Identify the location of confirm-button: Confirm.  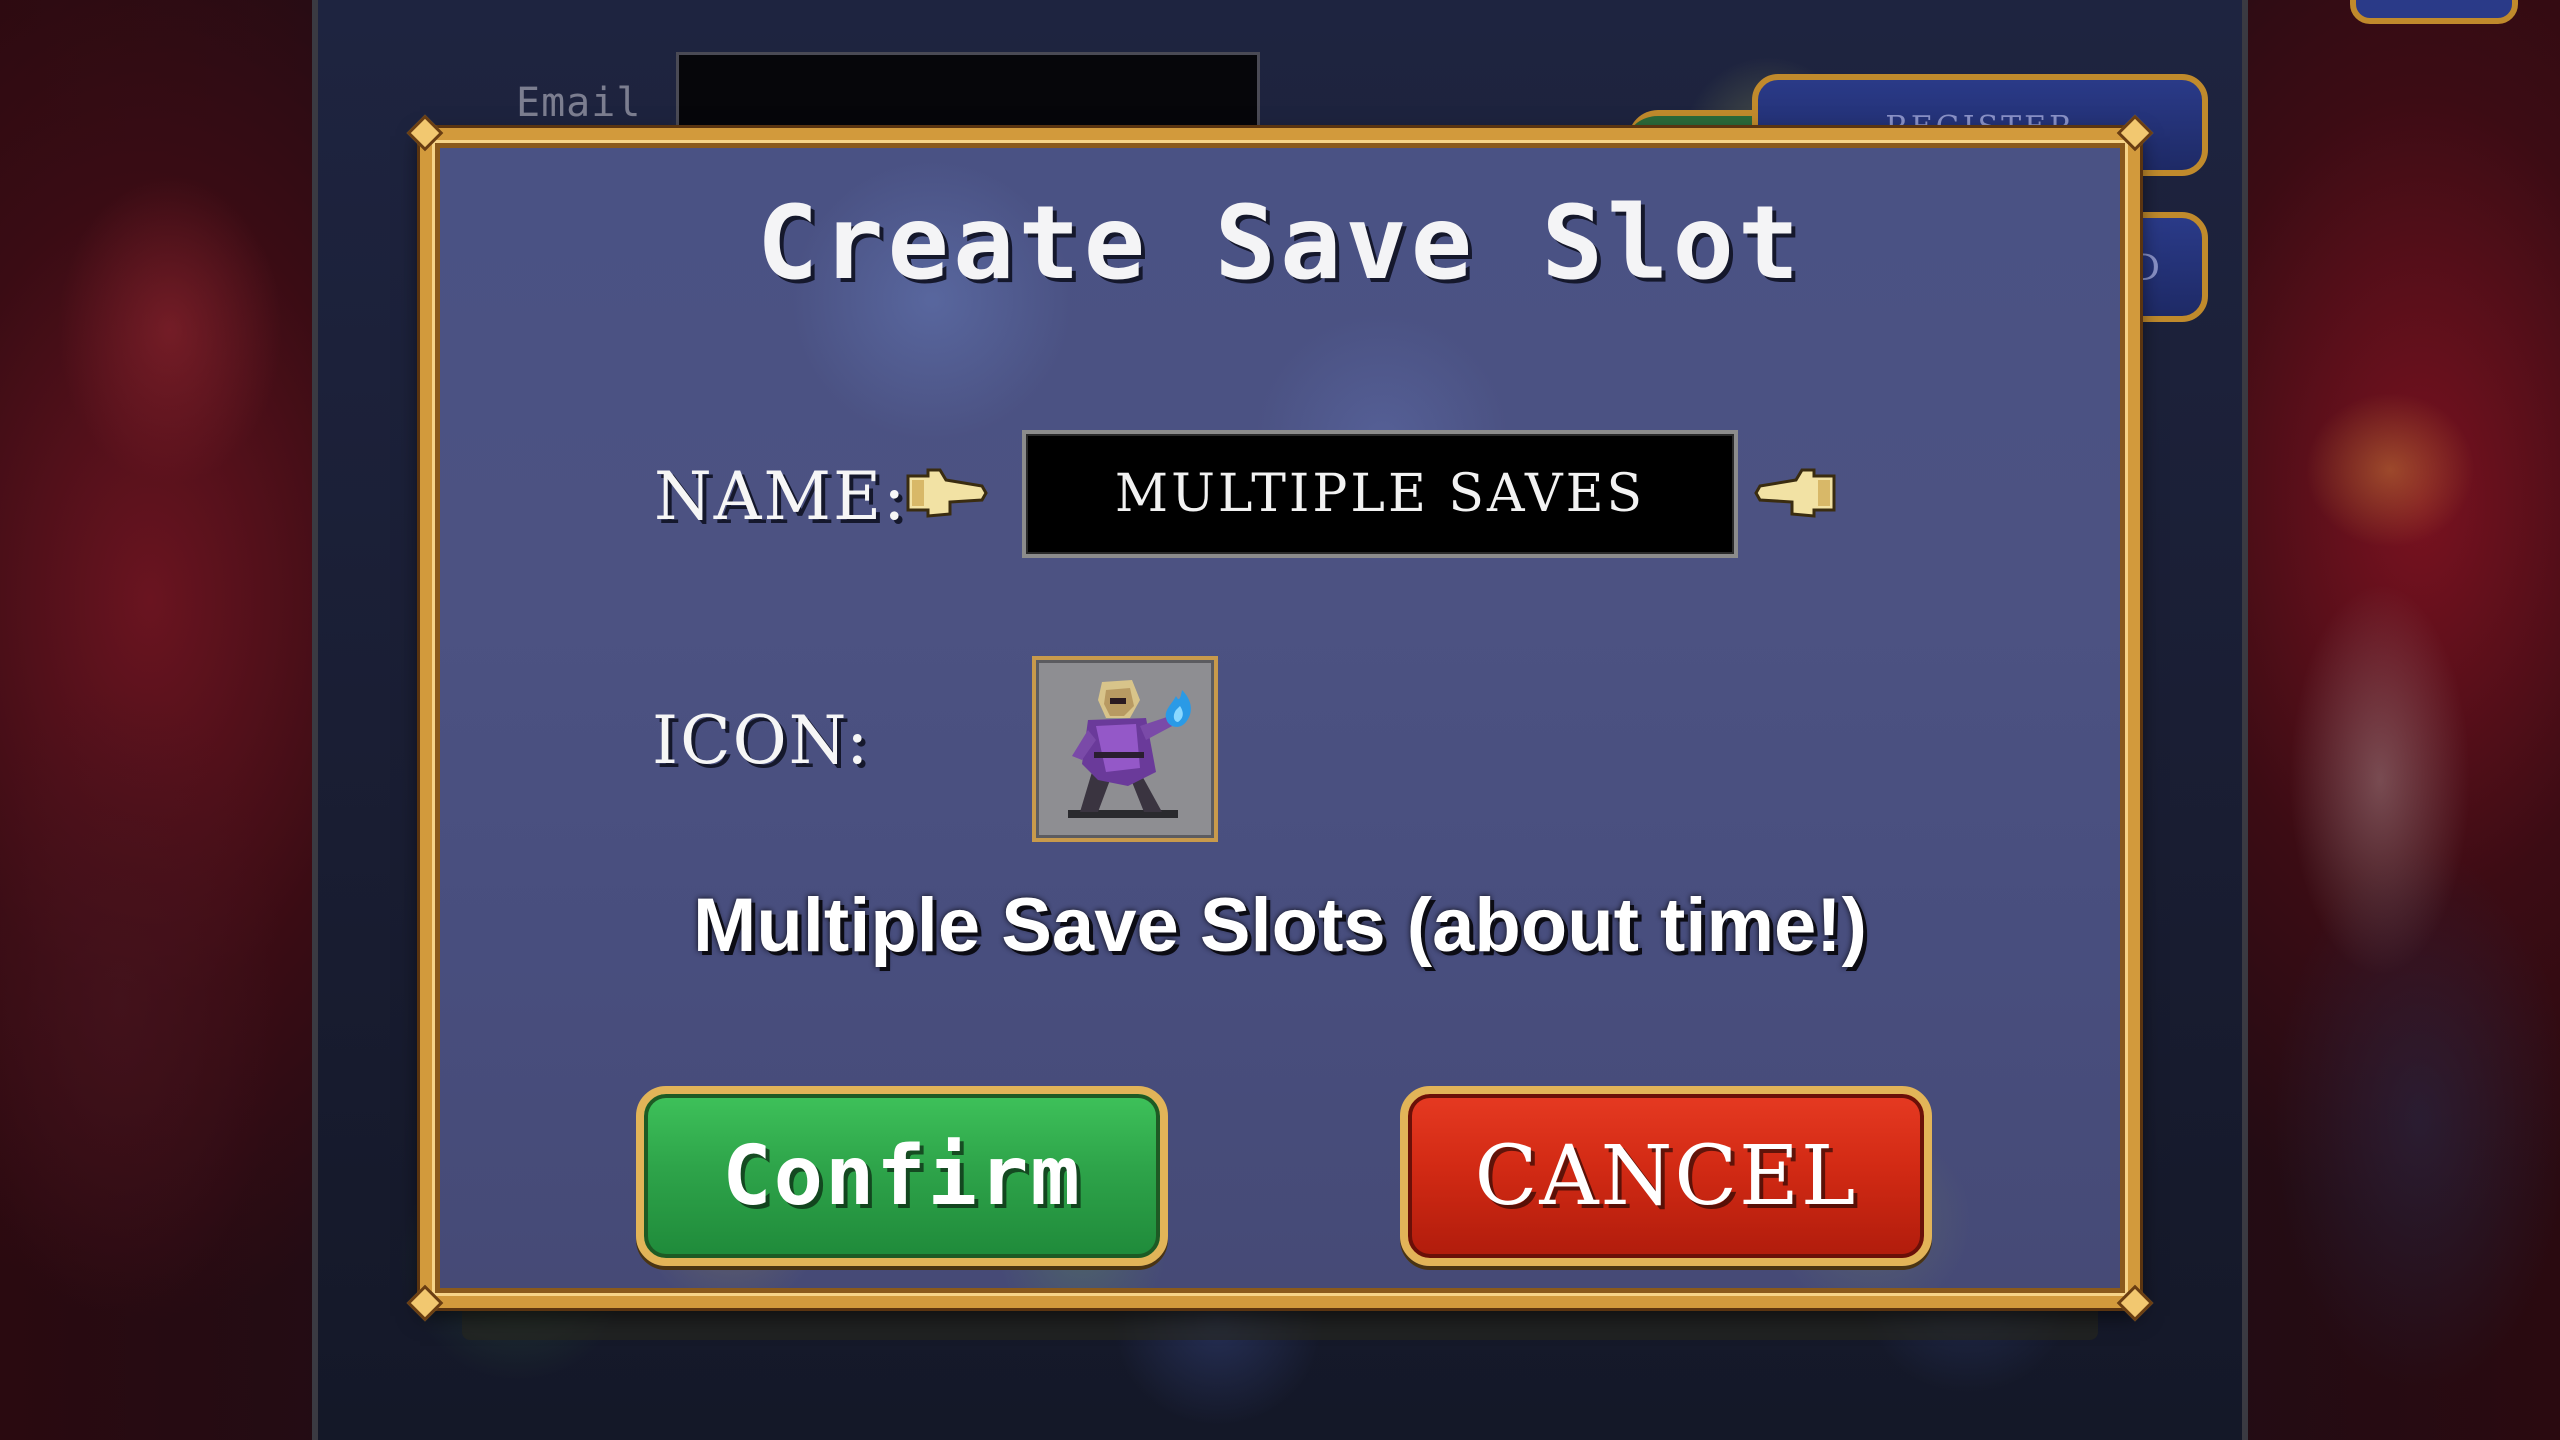
(902, 1176).